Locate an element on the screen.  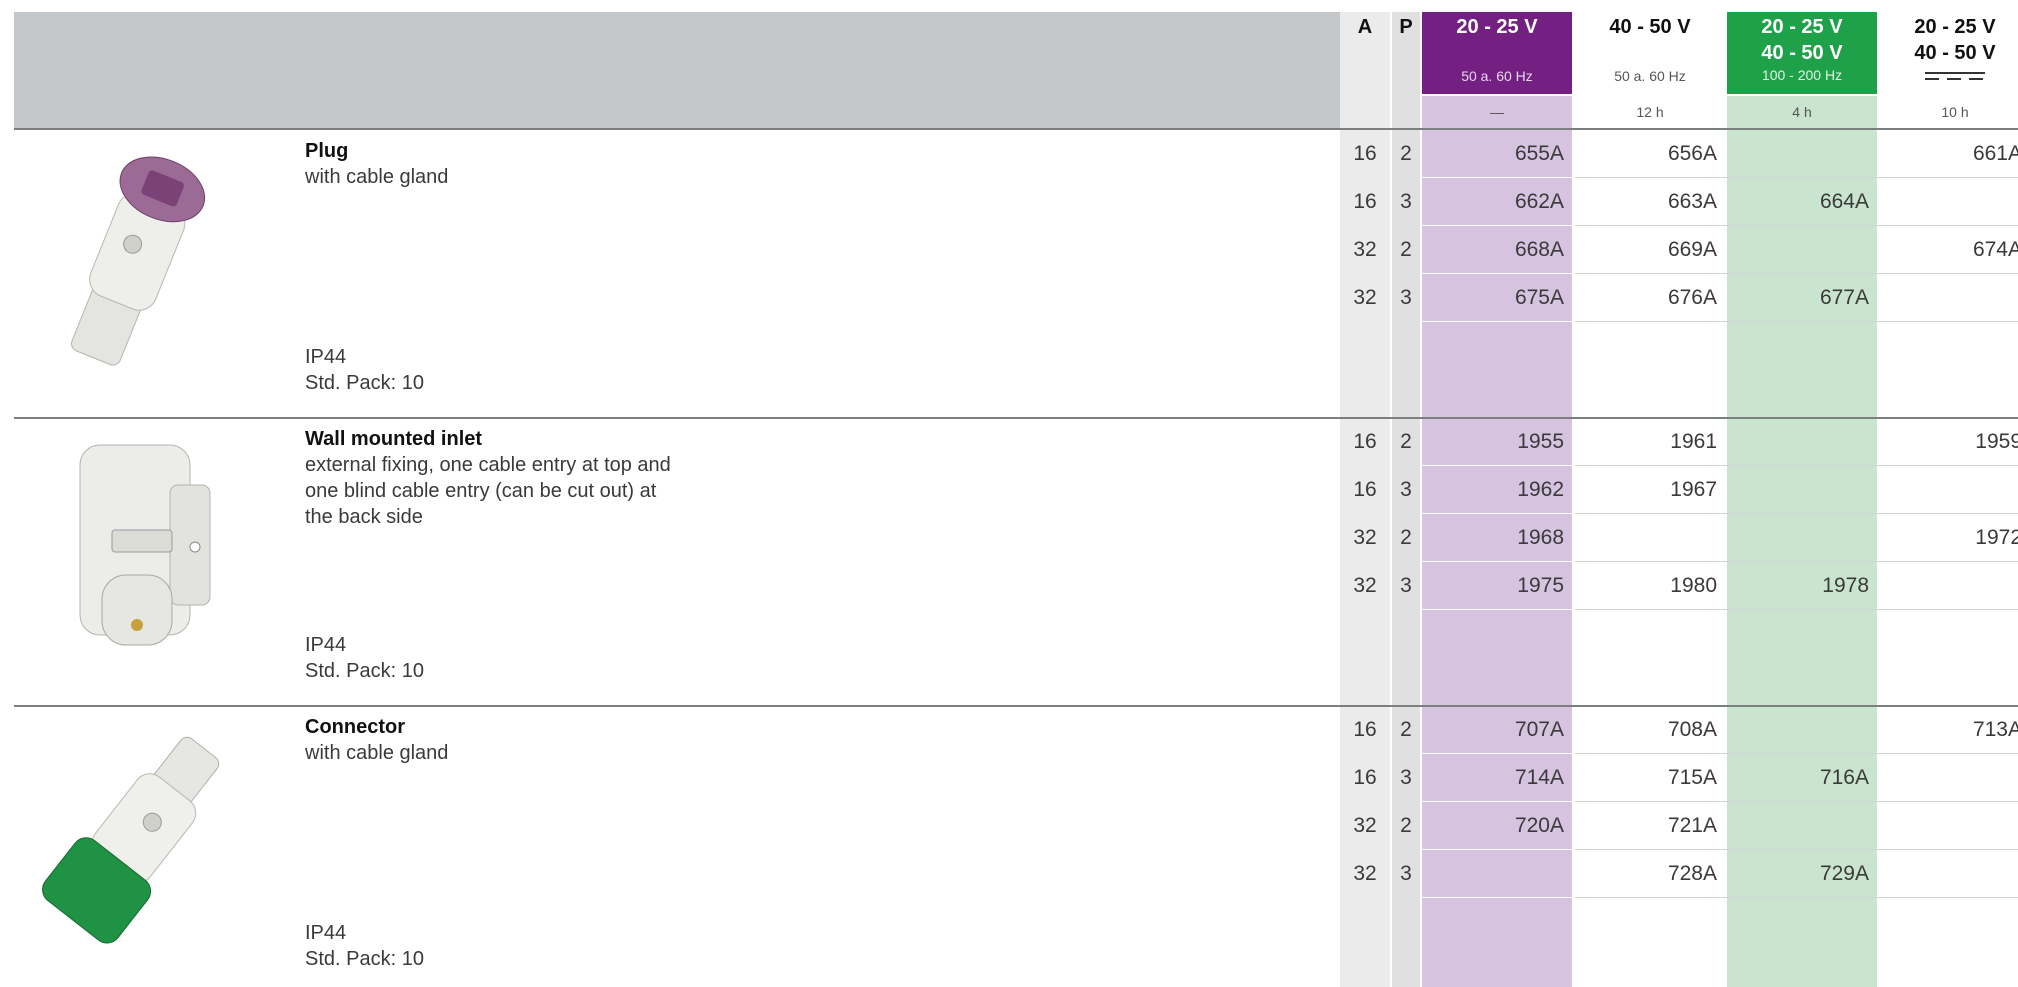
cell-ref-col3: 1978 is located at coordinates (1845, 585).